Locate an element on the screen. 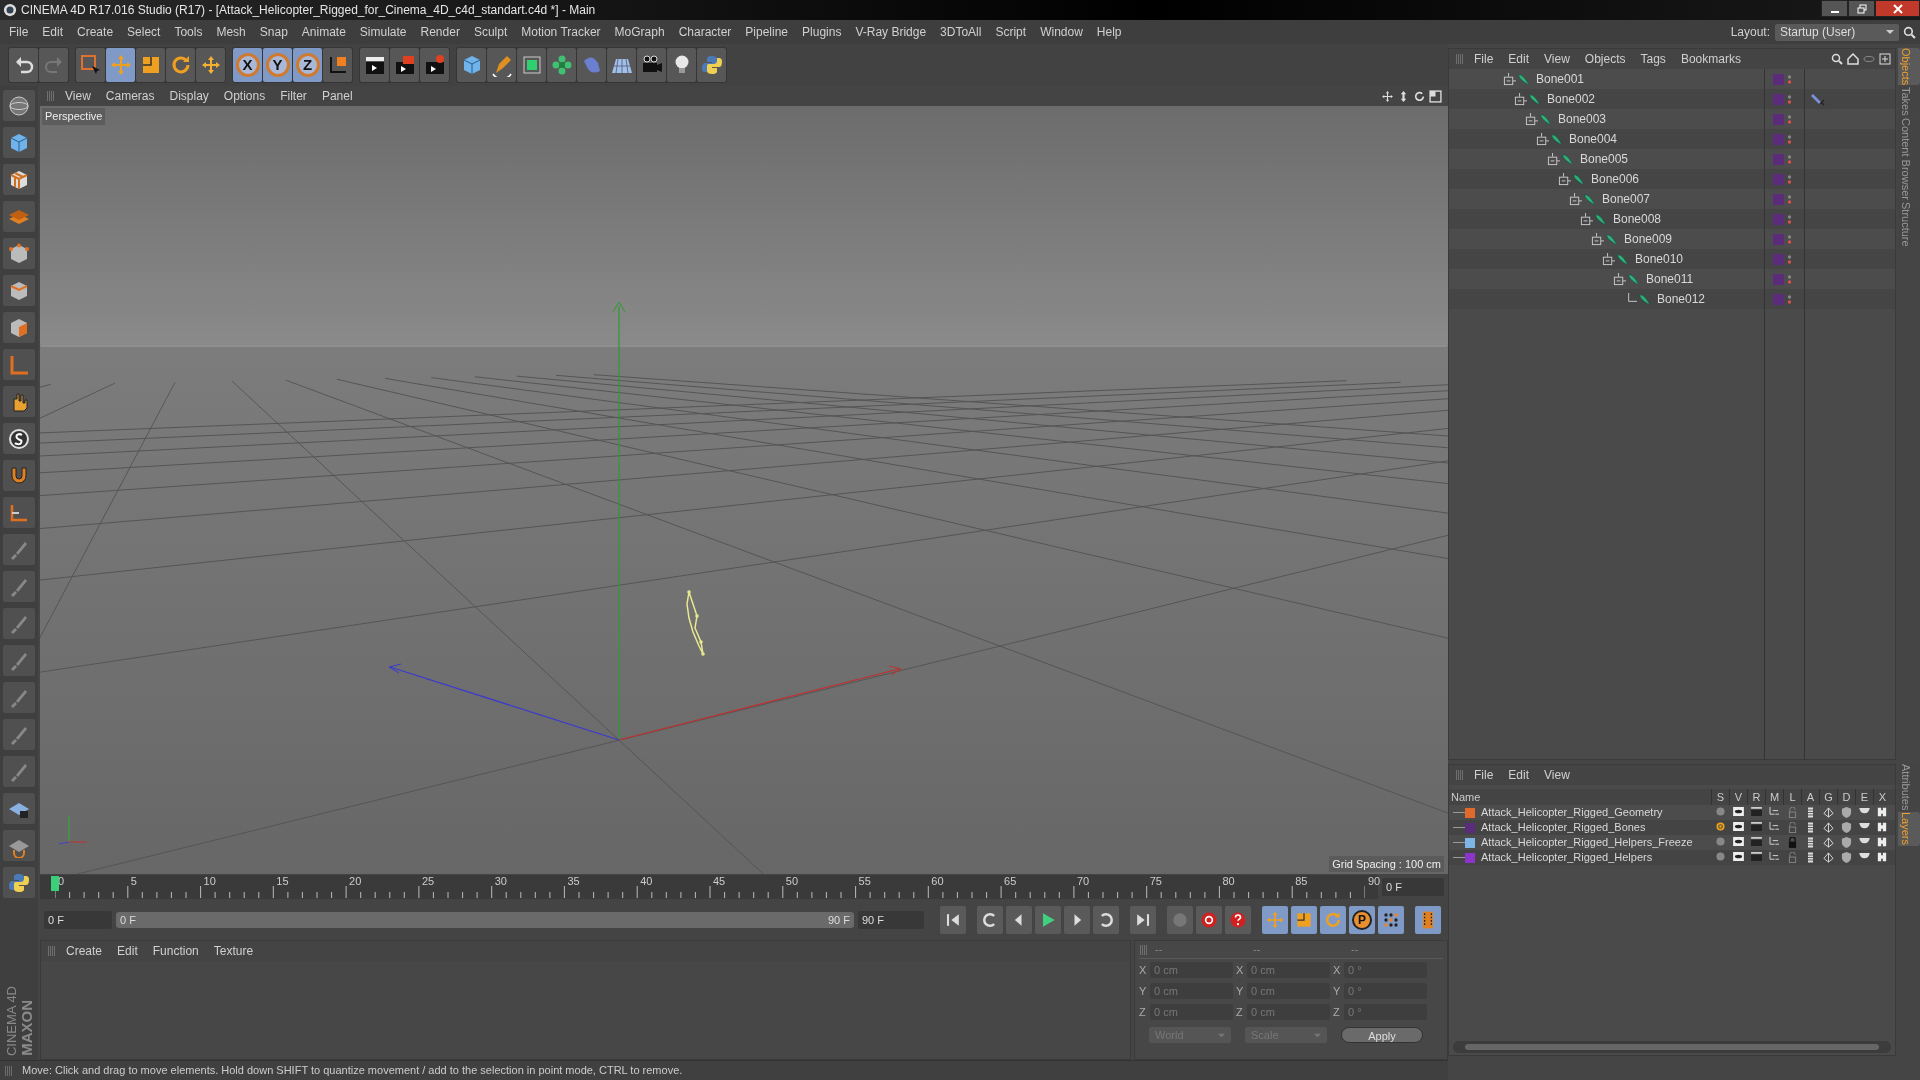  rotate-icon is located at coordinates (1419, 96).